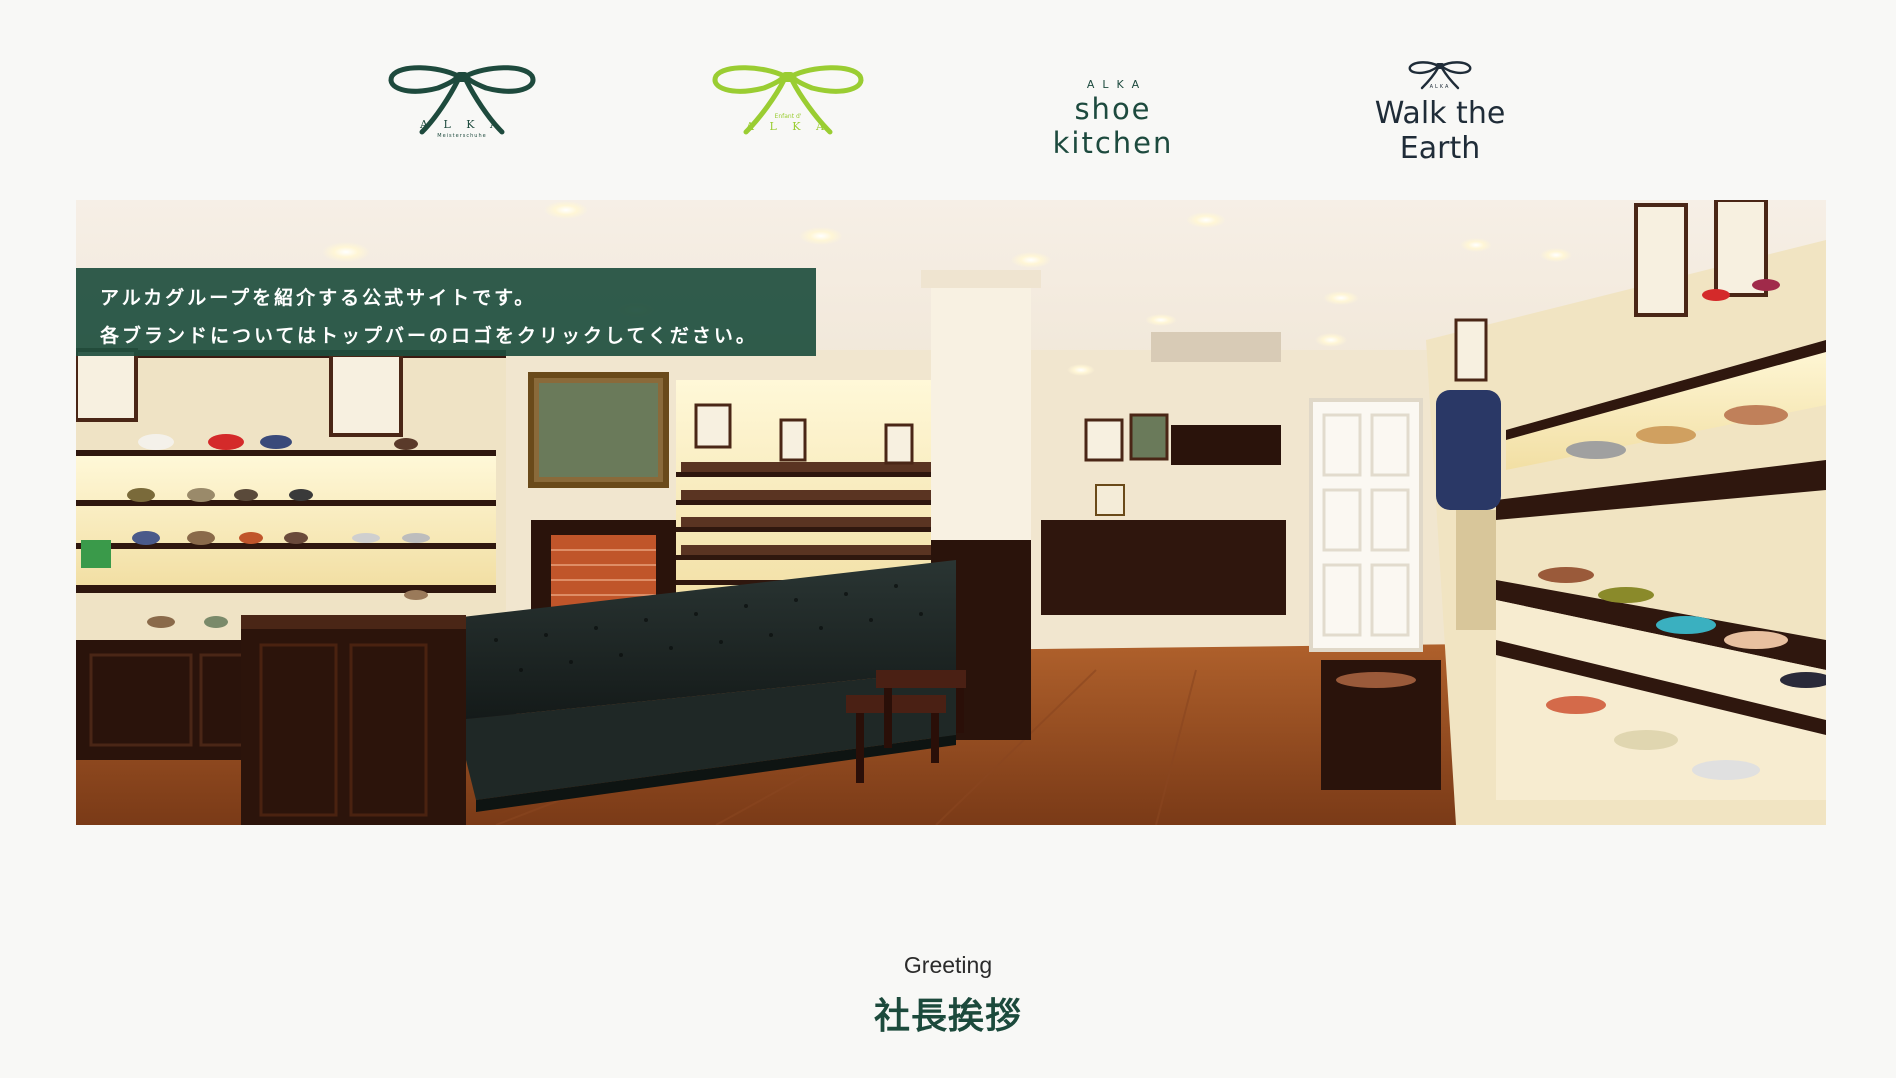  What do you see at coordinates (1440, 75) in the screenshot?
I see `ribbon-bow-icon: ALKA` at bounding box center [1440, 75].